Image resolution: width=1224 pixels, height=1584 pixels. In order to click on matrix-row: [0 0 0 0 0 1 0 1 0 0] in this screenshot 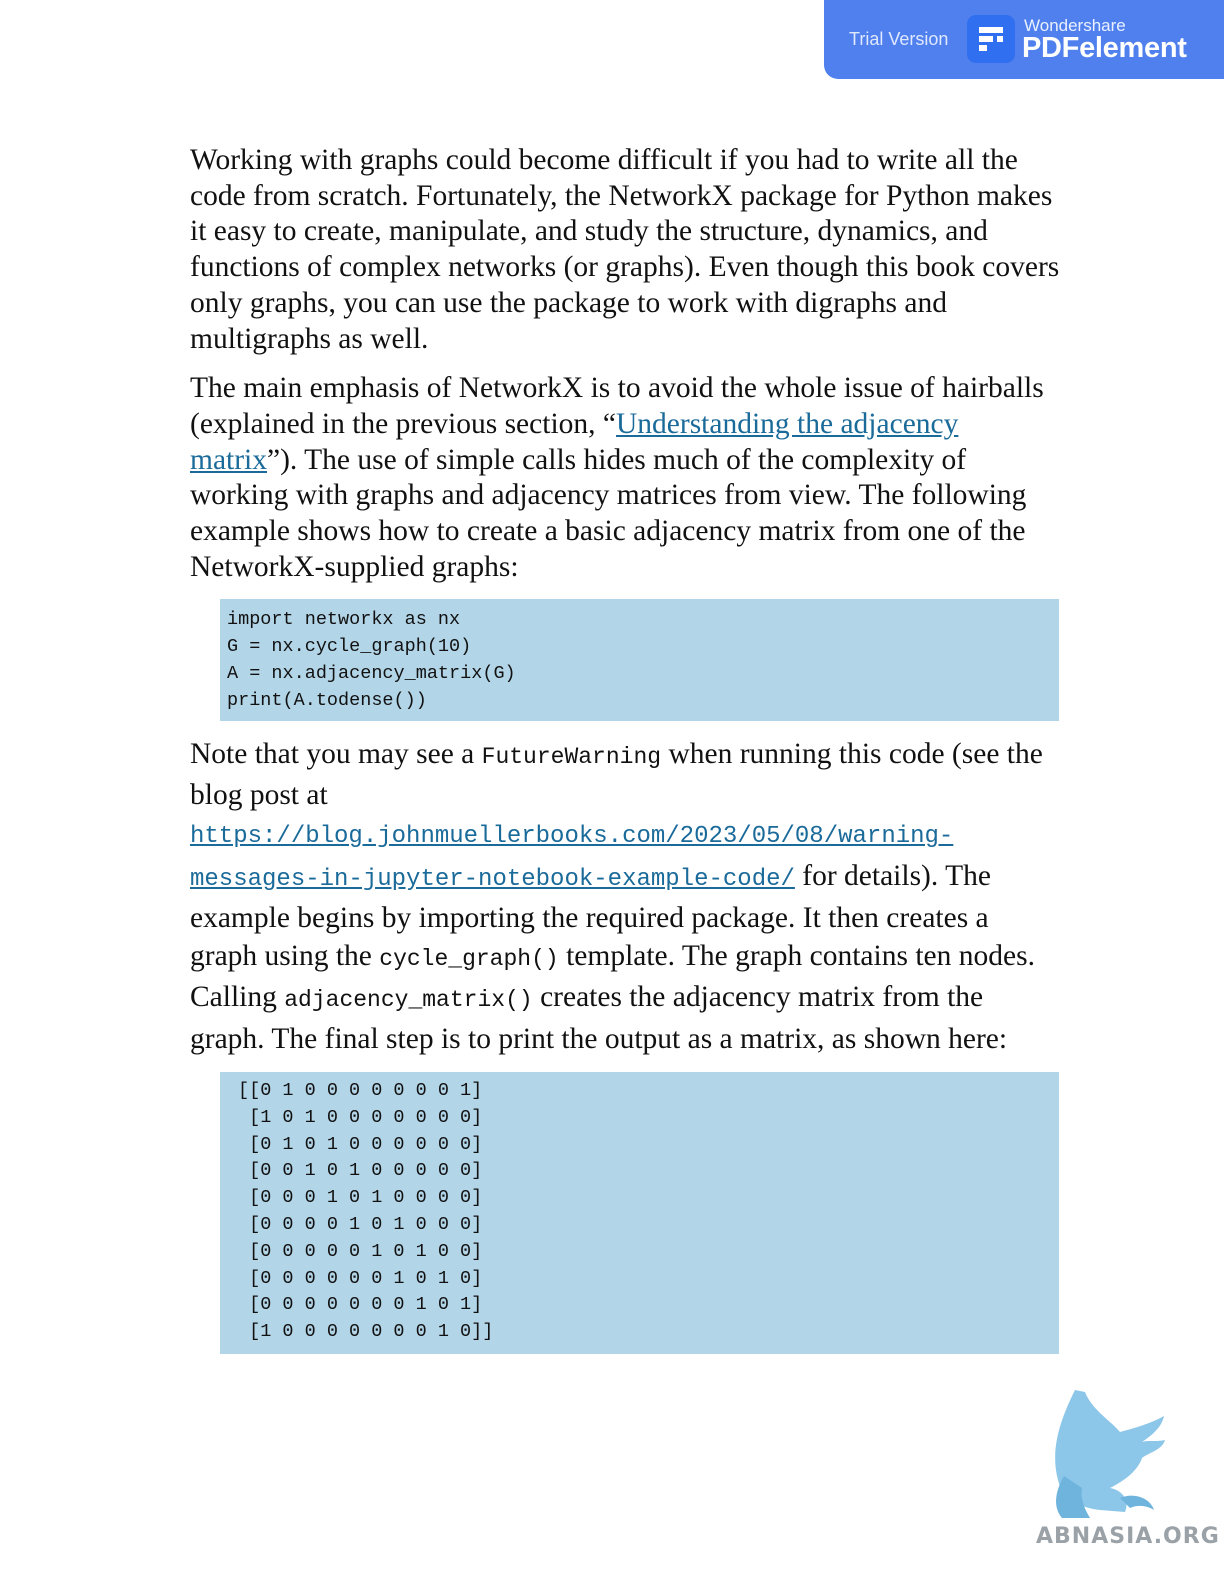, I will do `click(360, 1251)`.